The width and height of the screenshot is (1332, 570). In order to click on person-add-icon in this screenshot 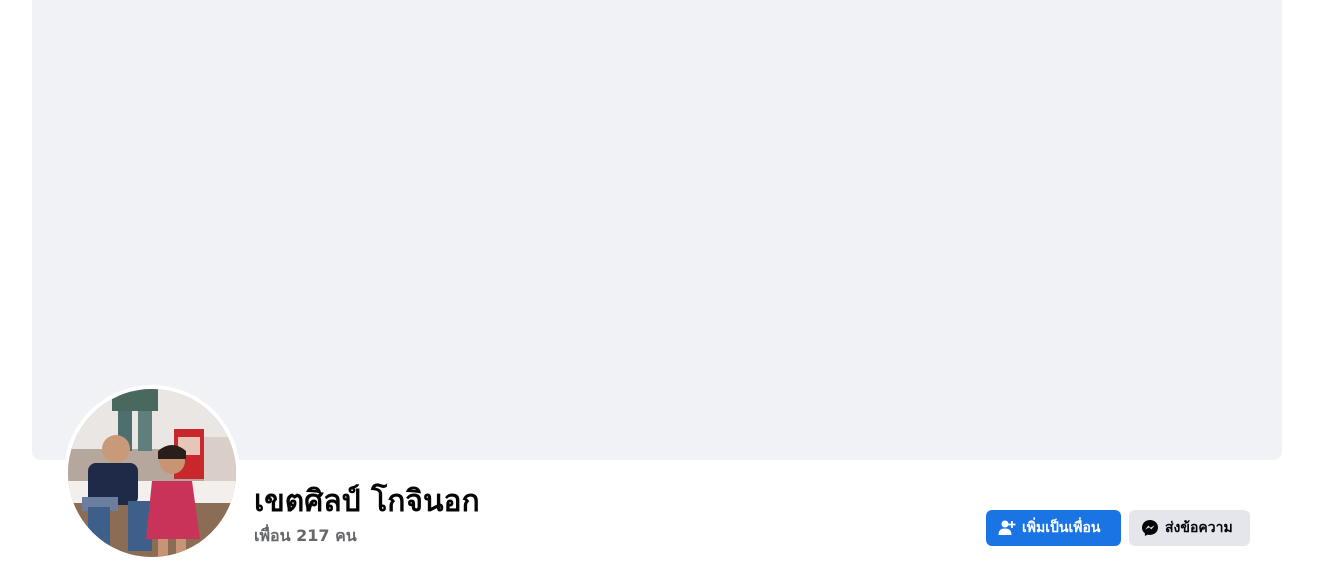, I will do `click(1007, 528)`.